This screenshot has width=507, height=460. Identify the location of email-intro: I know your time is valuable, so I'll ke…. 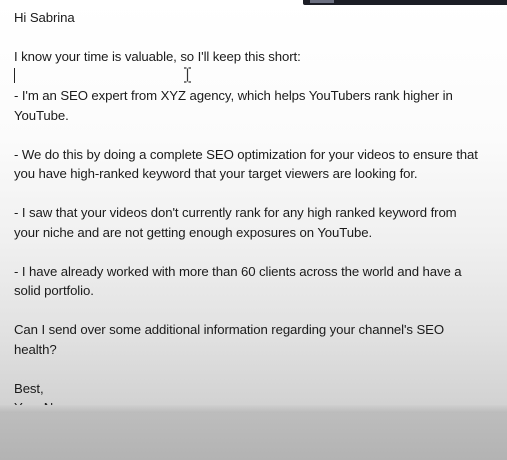
(157, 56).